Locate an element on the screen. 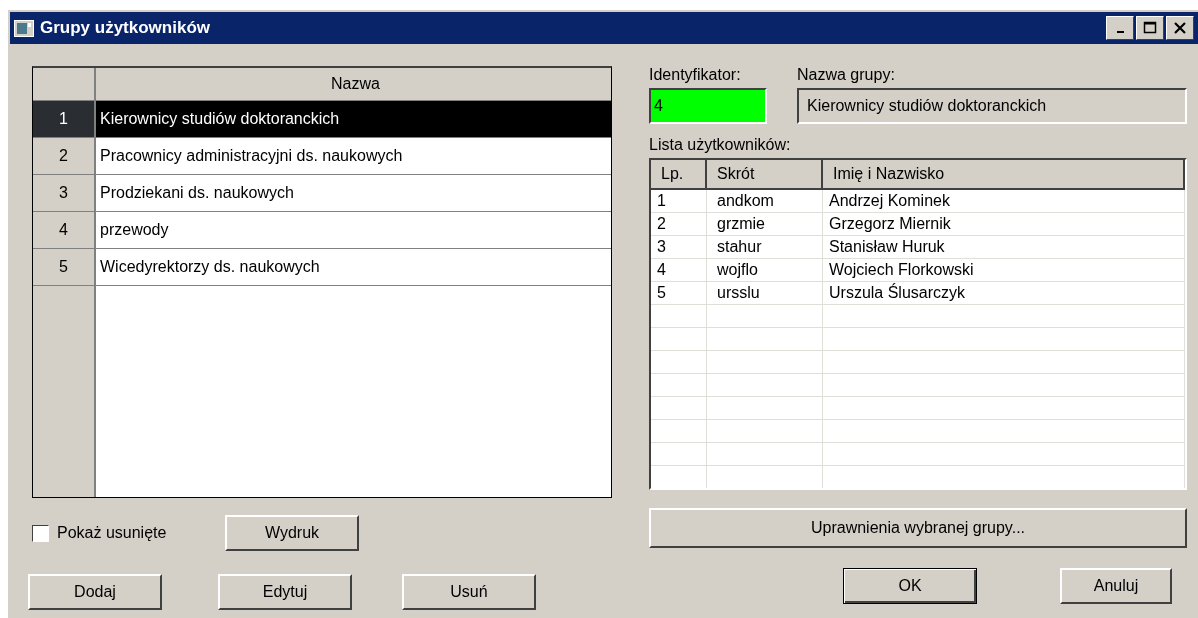 The width and height of the screenshot is (1198, 618). close-button is located at coordinates (1180, 28).